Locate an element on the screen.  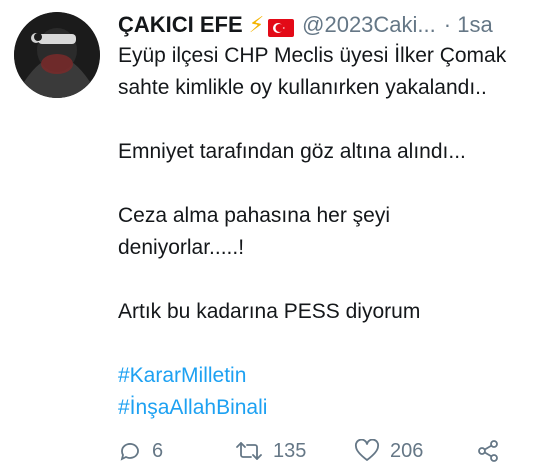
retweet-button: 135 is located at coordinates (270, 451).